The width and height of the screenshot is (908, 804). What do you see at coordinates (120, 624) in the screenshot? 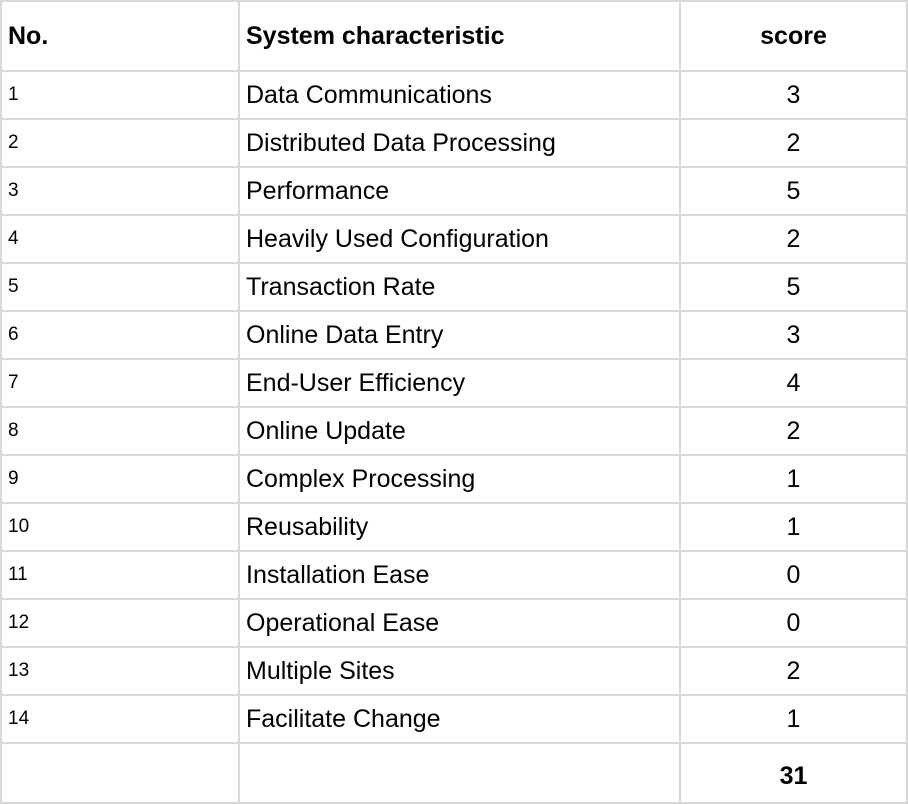
I see `cell-no: 12` at bounding box center [120, 624].